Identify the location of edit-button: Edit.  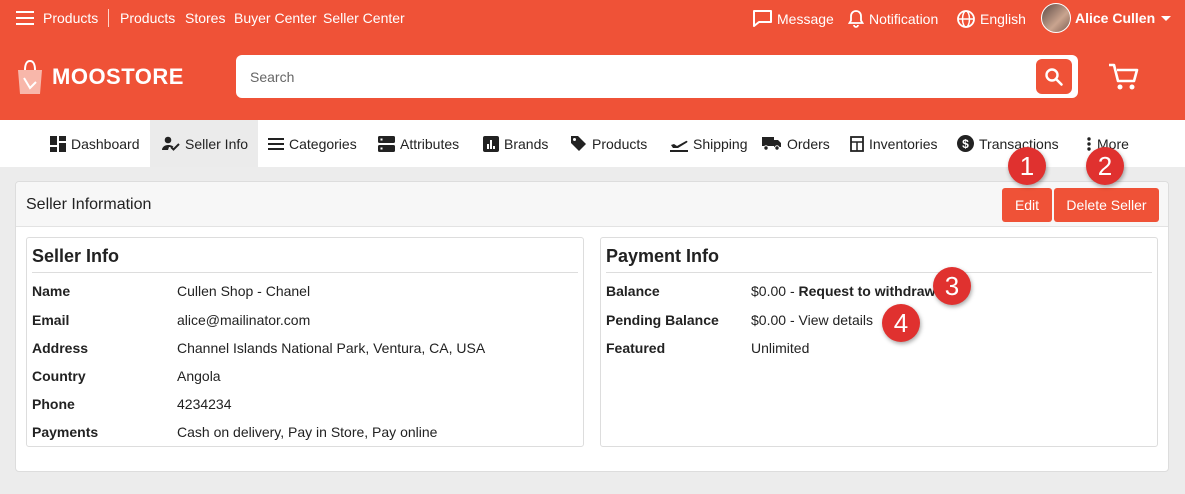
(1027, 205).